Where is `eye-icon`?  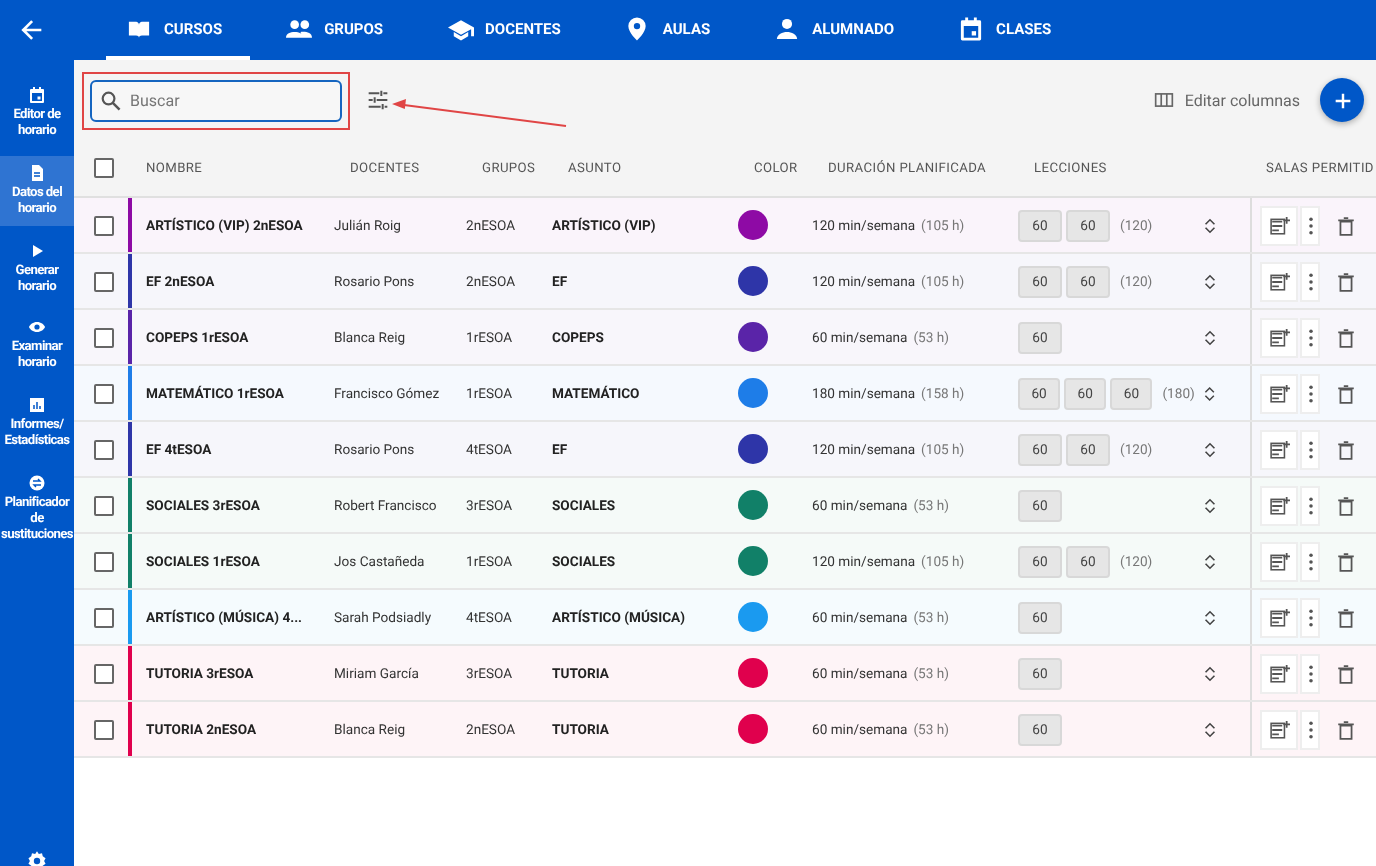
eye-icon is located at coordinates (37, 327).